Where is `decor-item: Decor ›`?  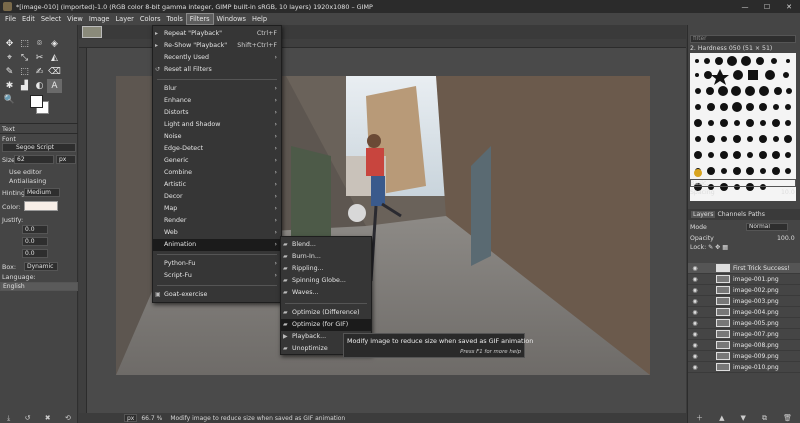 decor-item: Decor › is located at coordinates (217, 197).